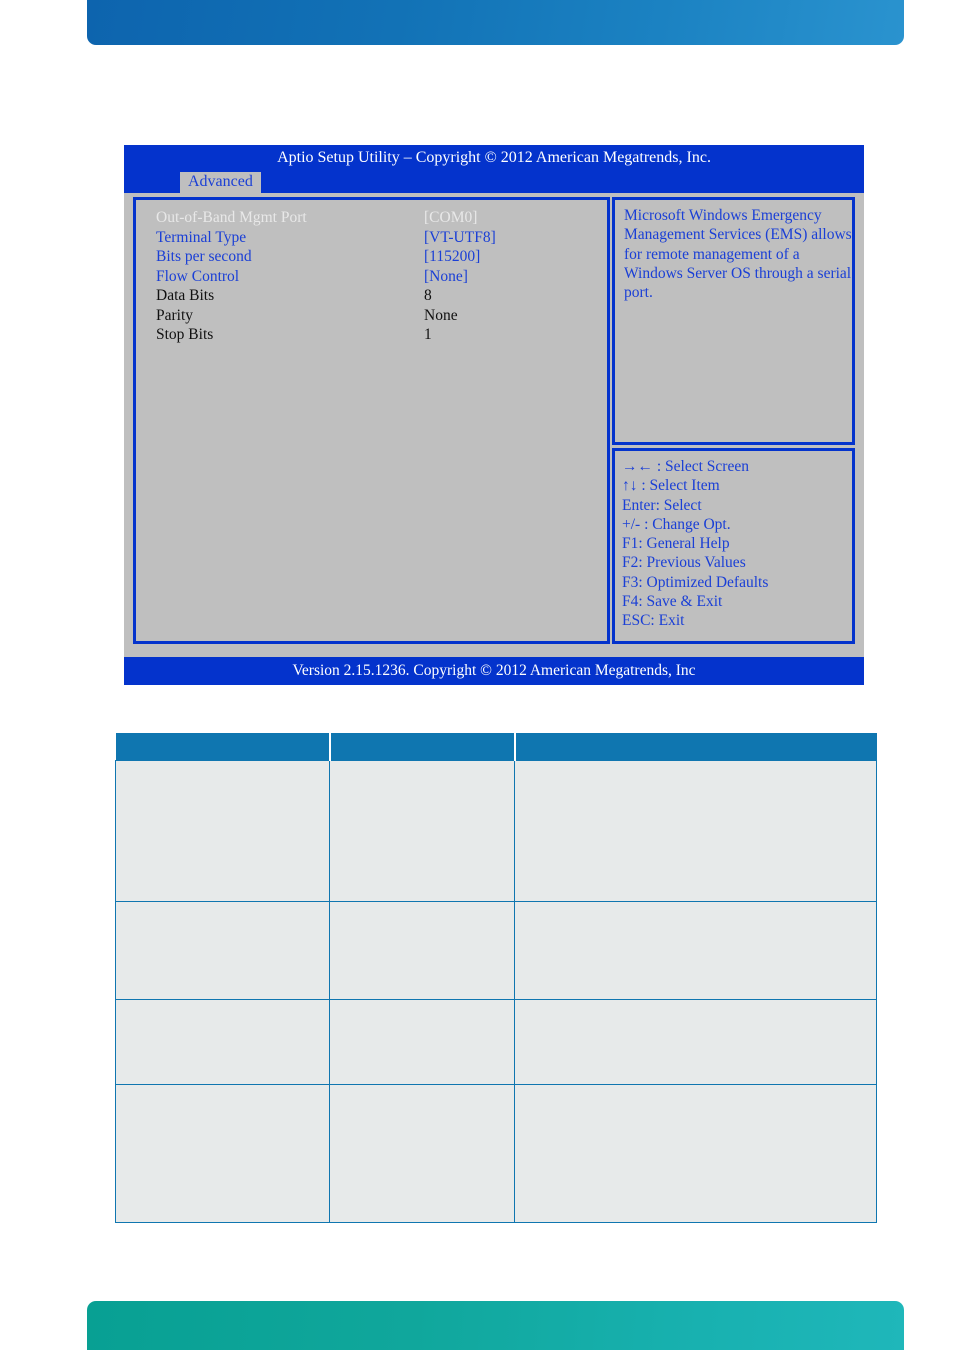 This screenshot has height=1350, width=954. What do you see at coordinates (376, 259) in the screenshot?
I see `setting-row-bits-per-second: Bits per second [115200]` at bounding box center [376, 259].